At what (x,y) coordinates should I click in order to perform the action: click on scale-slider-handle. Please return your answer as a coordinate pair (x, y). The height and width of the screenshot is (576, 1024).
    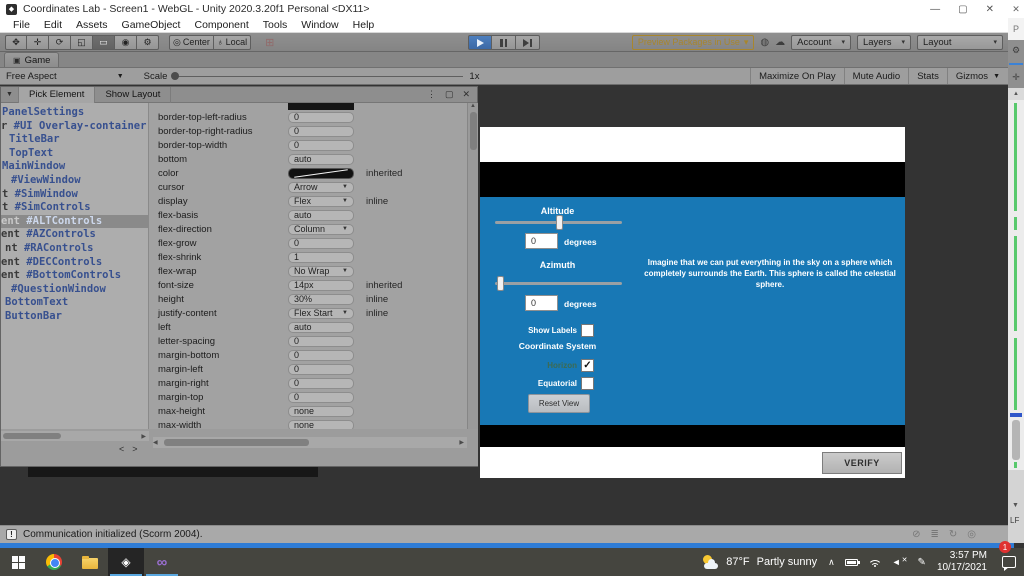
    Looking at the image, I should click on (175, 76).